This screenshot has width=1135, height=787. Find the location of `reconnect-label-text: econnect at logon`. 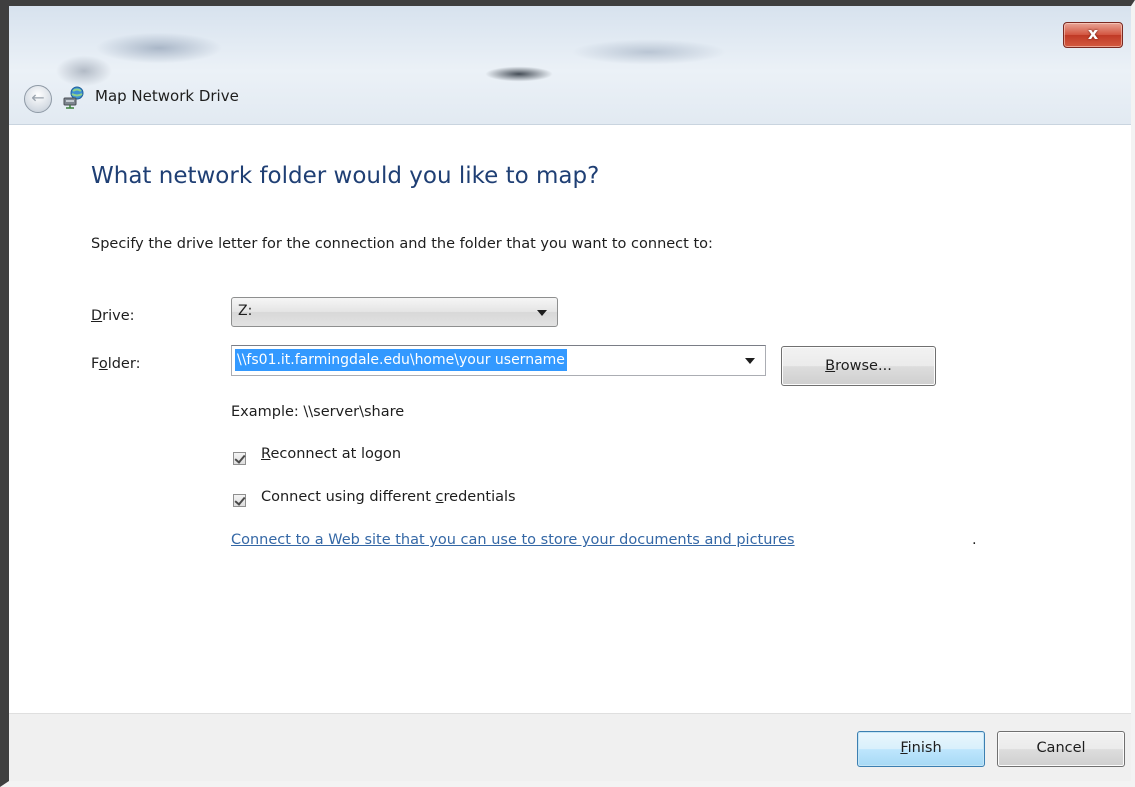

reconnect-label-text: econnect at logon is located at coordinates (336, 454).